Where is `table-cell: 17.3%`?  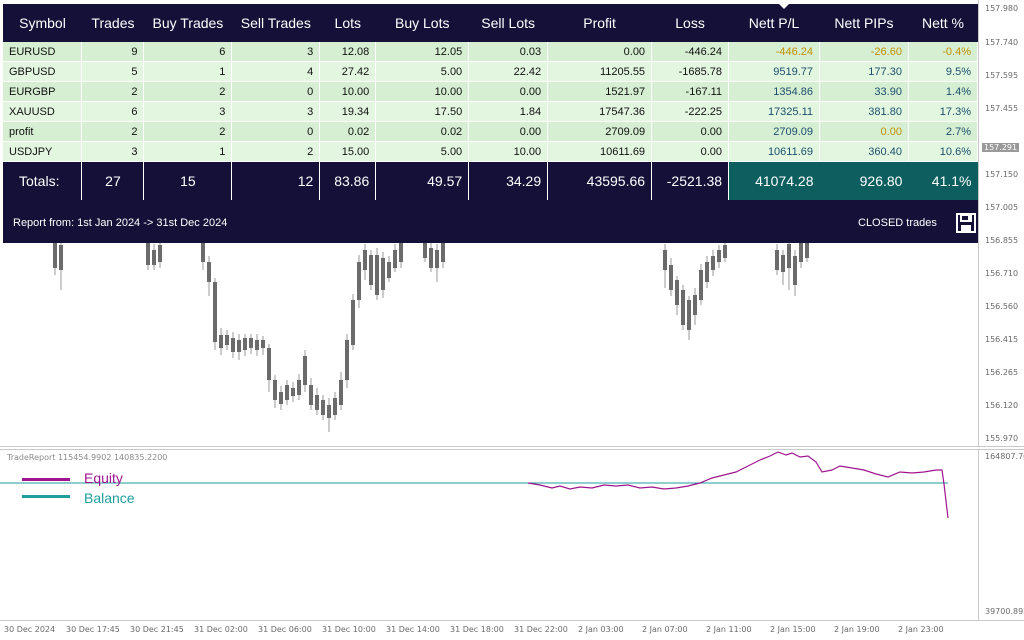
table-cell: 17.3% is located at coordinates (943, 111).